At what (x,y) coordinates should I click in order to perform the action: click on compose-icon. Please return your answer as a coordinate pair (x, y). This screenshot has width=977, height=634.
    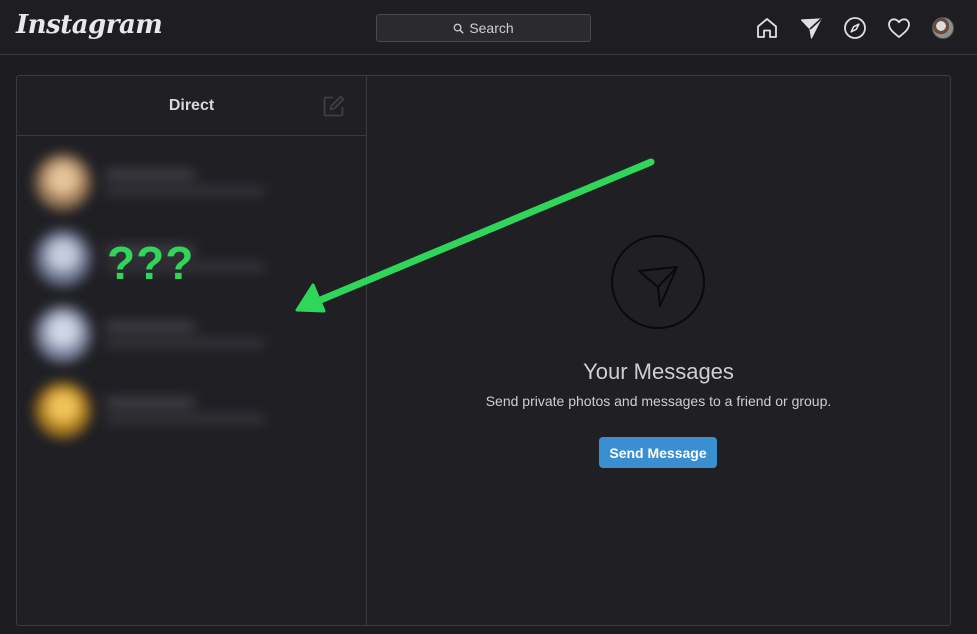
    Looking at the image, I should click on (334, 106).